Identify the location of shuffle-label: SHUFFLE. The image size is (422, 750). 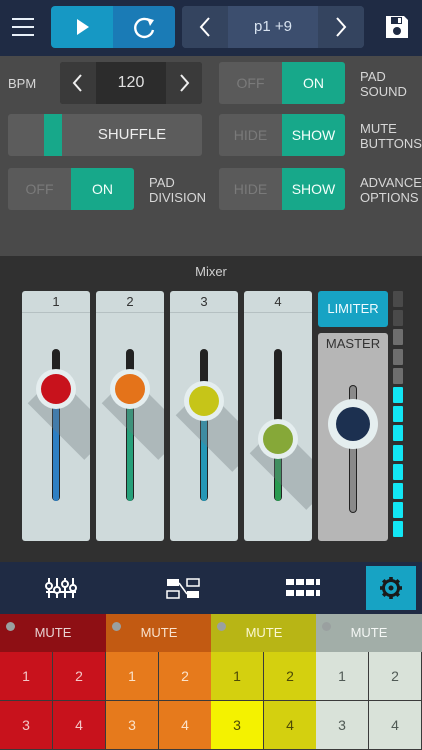
(132, 134).